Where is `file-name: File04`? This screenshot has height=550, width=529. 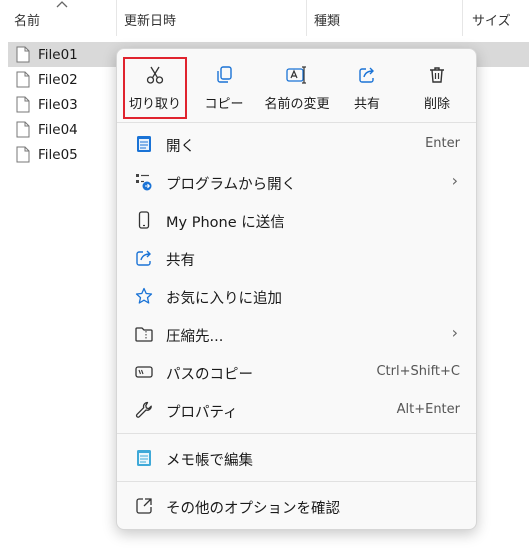 file-name: File04 is located at coordinates (58, 129).